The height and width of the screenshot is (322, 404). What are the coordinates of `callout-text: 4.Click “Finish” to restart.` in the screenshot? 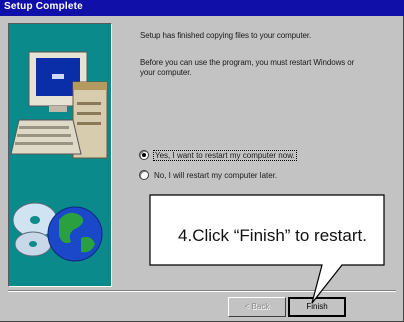 It's located at (272, 235).